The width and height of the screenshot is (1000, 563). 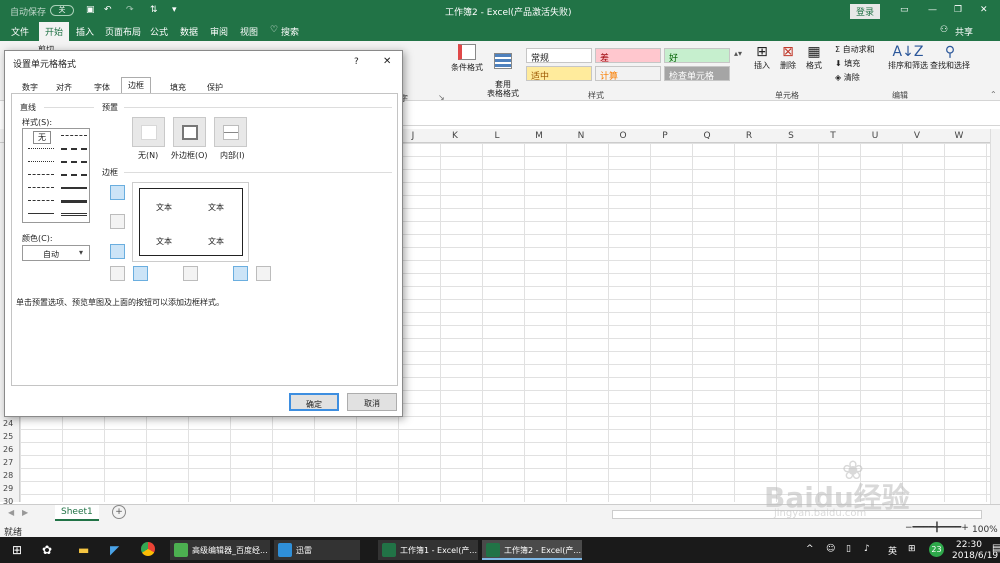 What do you see at coordinates (917, 136) in the screenshot?
I see `column-header: V` at bounding box center [917, 136].